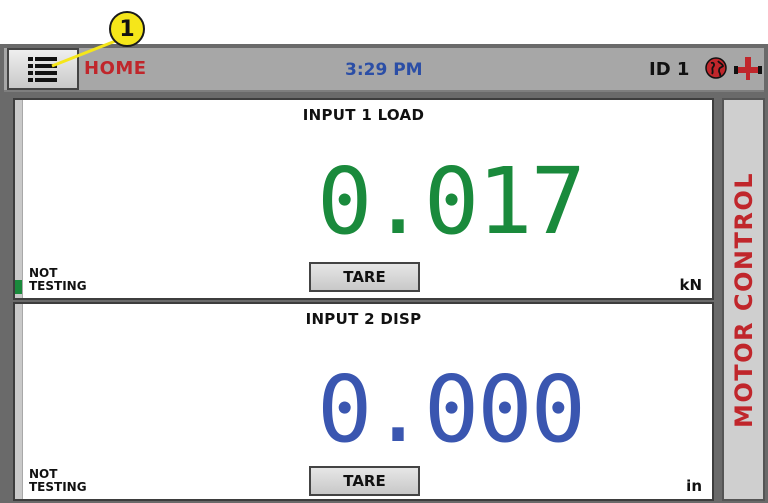 This screenshot has width=768, height=503. Describe the element at coordinates (716, 68) in the screenshot. I see `globe-icon` at that location.